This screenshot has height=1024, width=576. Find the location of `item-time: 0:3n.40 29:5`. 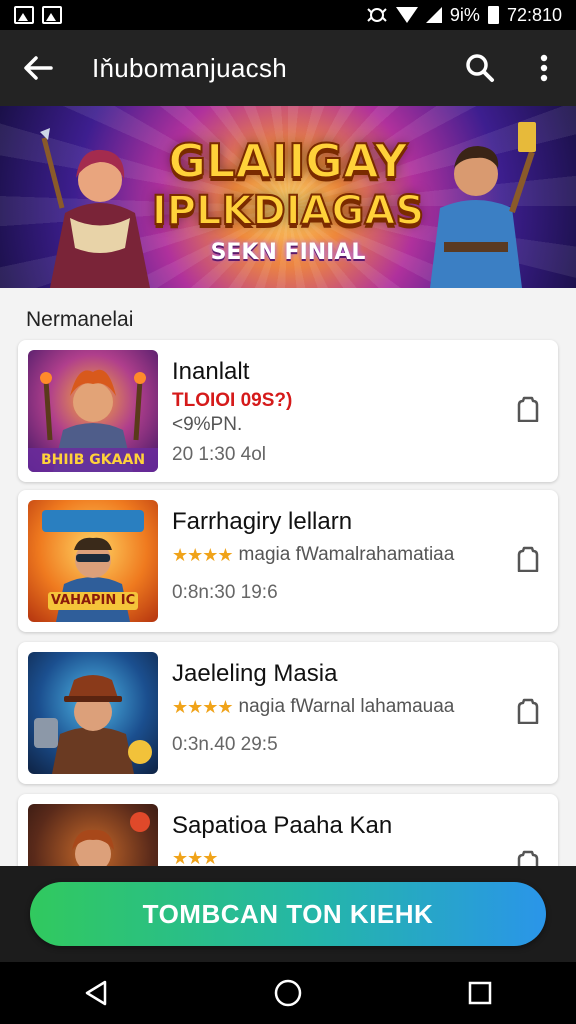

item-time: 0:3n.40 29:5 is located at coordinates (225, 744).